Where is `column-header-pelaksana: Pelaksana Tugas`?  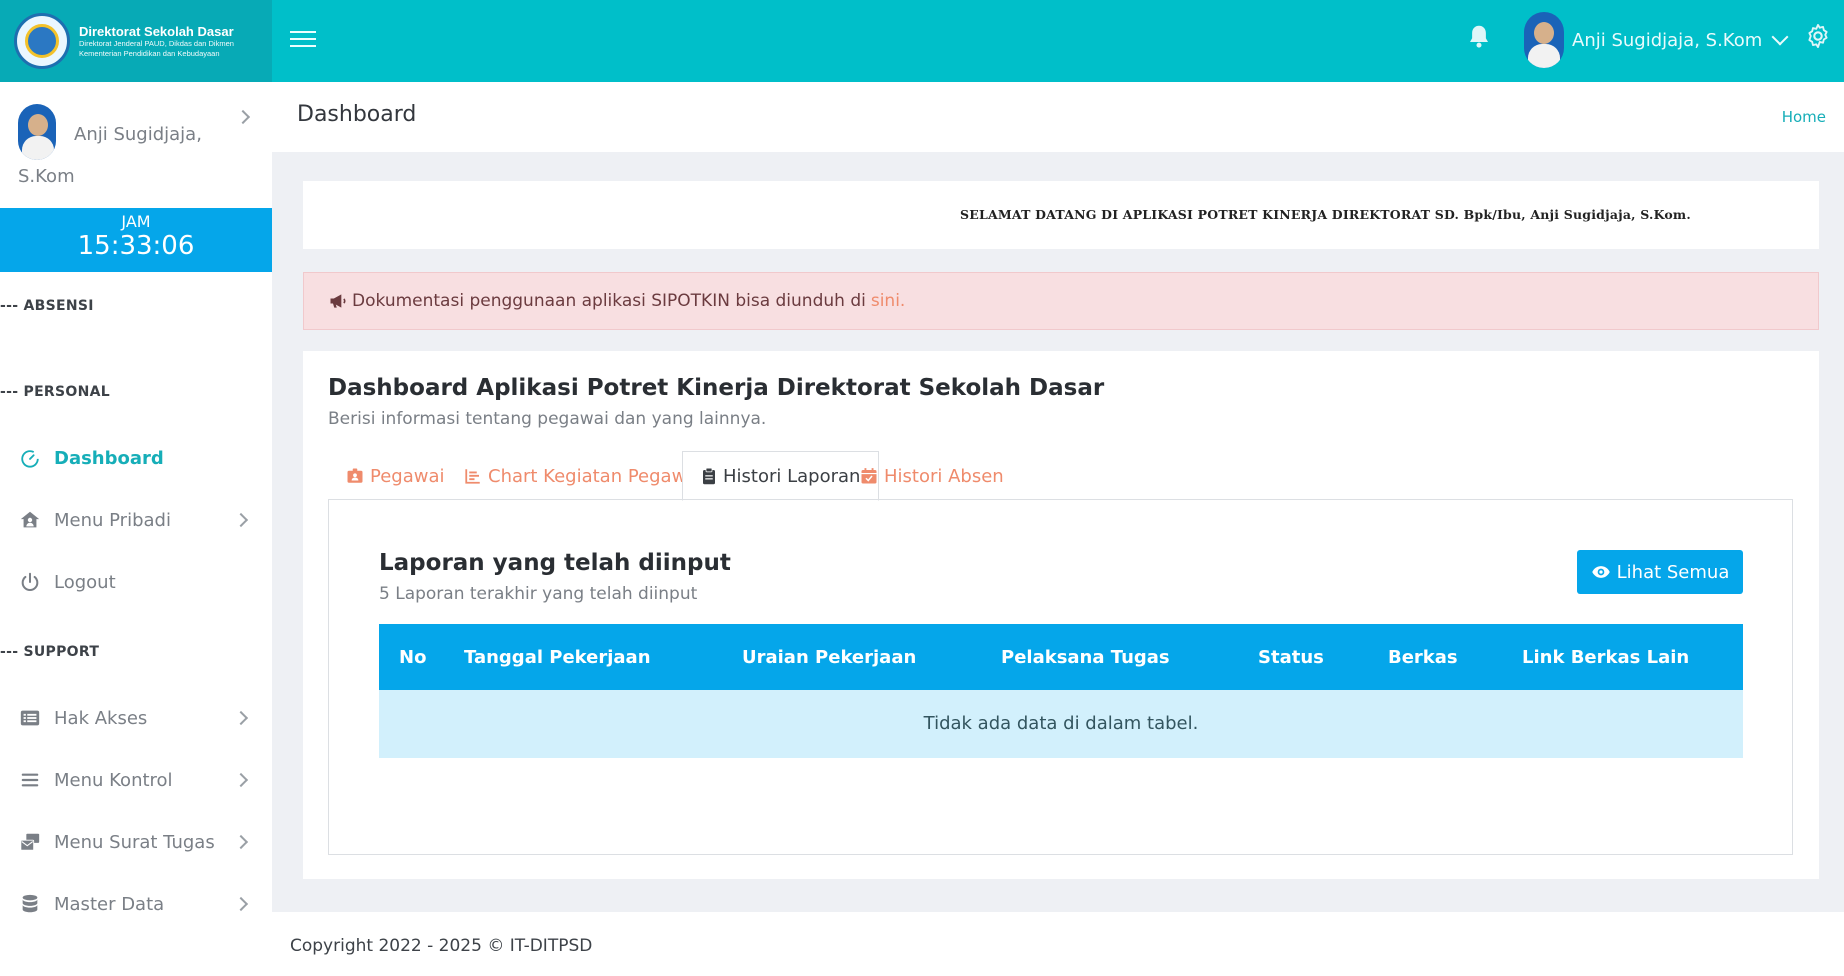
column-header-pelaksana: Pelaksana Tugas is located at coordinates (1085, 657).